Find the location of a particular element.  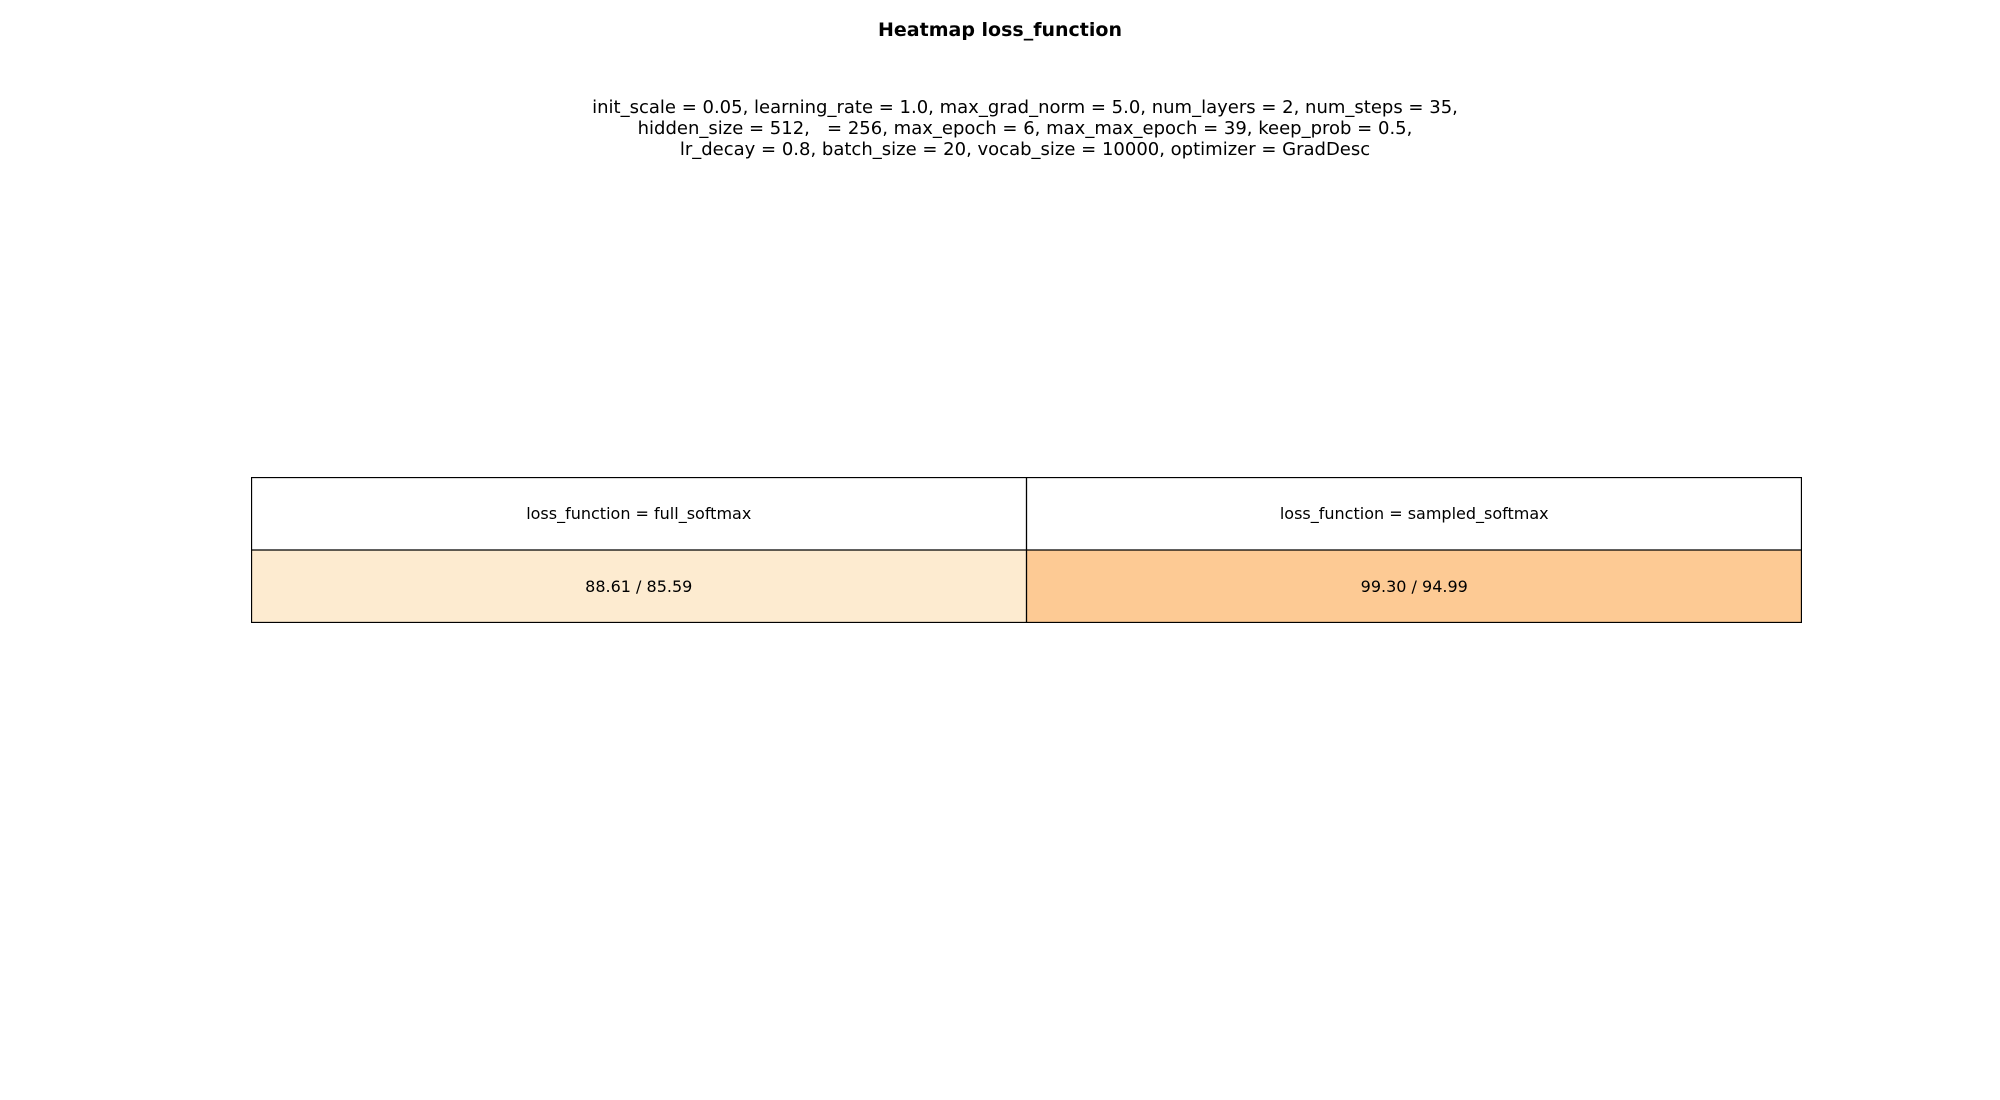

heatmap-cell-value: 99.30 / 94.99 is located at coordinates (1414, 586).